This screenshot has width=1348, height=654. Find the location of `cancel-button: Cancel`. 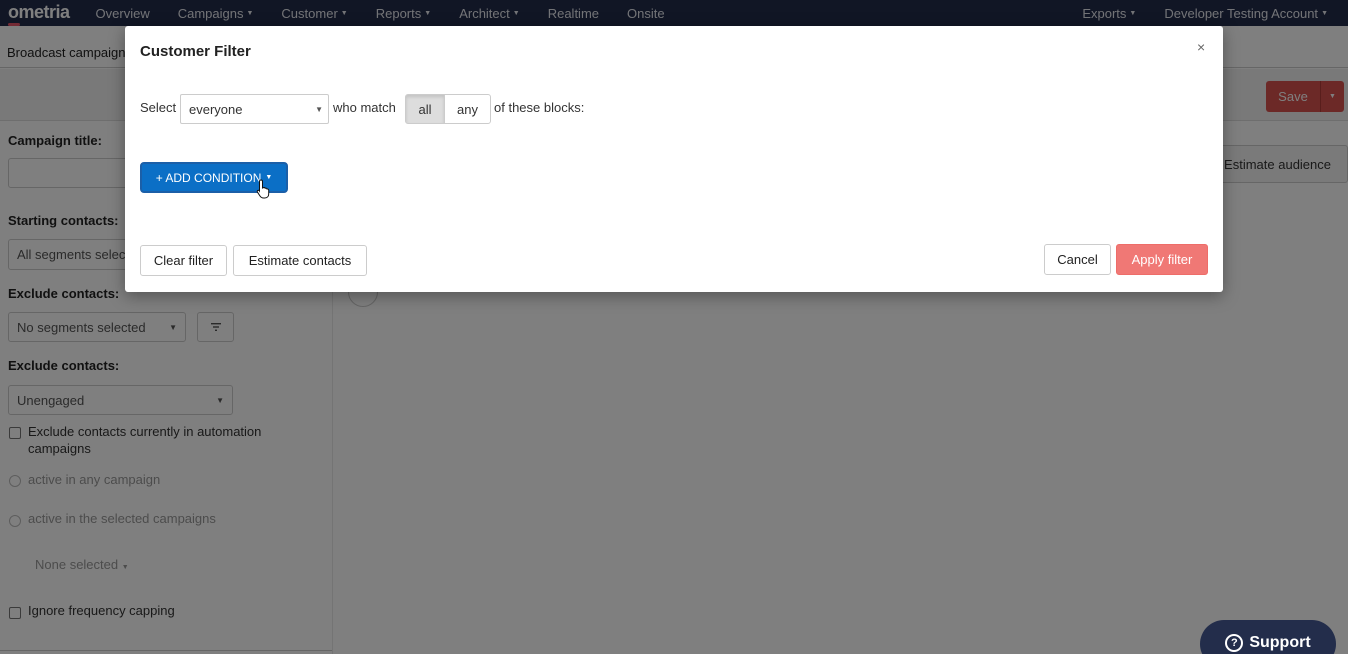

cancel-button: Cancel is located at coordinates (1077, 259).